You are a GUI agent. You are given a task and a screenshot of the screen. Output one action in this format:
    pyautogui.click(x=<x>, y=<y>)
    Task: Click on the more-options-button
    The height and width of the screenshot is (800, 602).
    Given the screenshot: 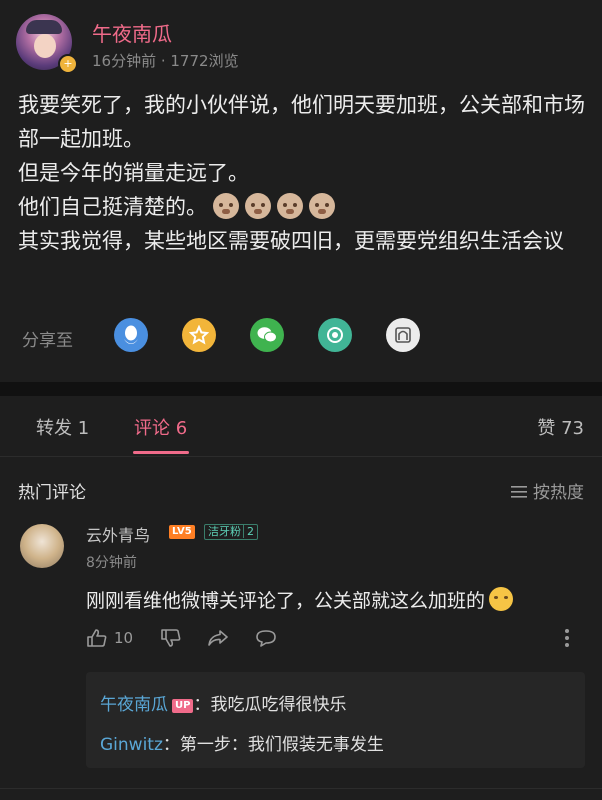 What is the action you would take?
    pyautogui.click(x=567, y=638)
    